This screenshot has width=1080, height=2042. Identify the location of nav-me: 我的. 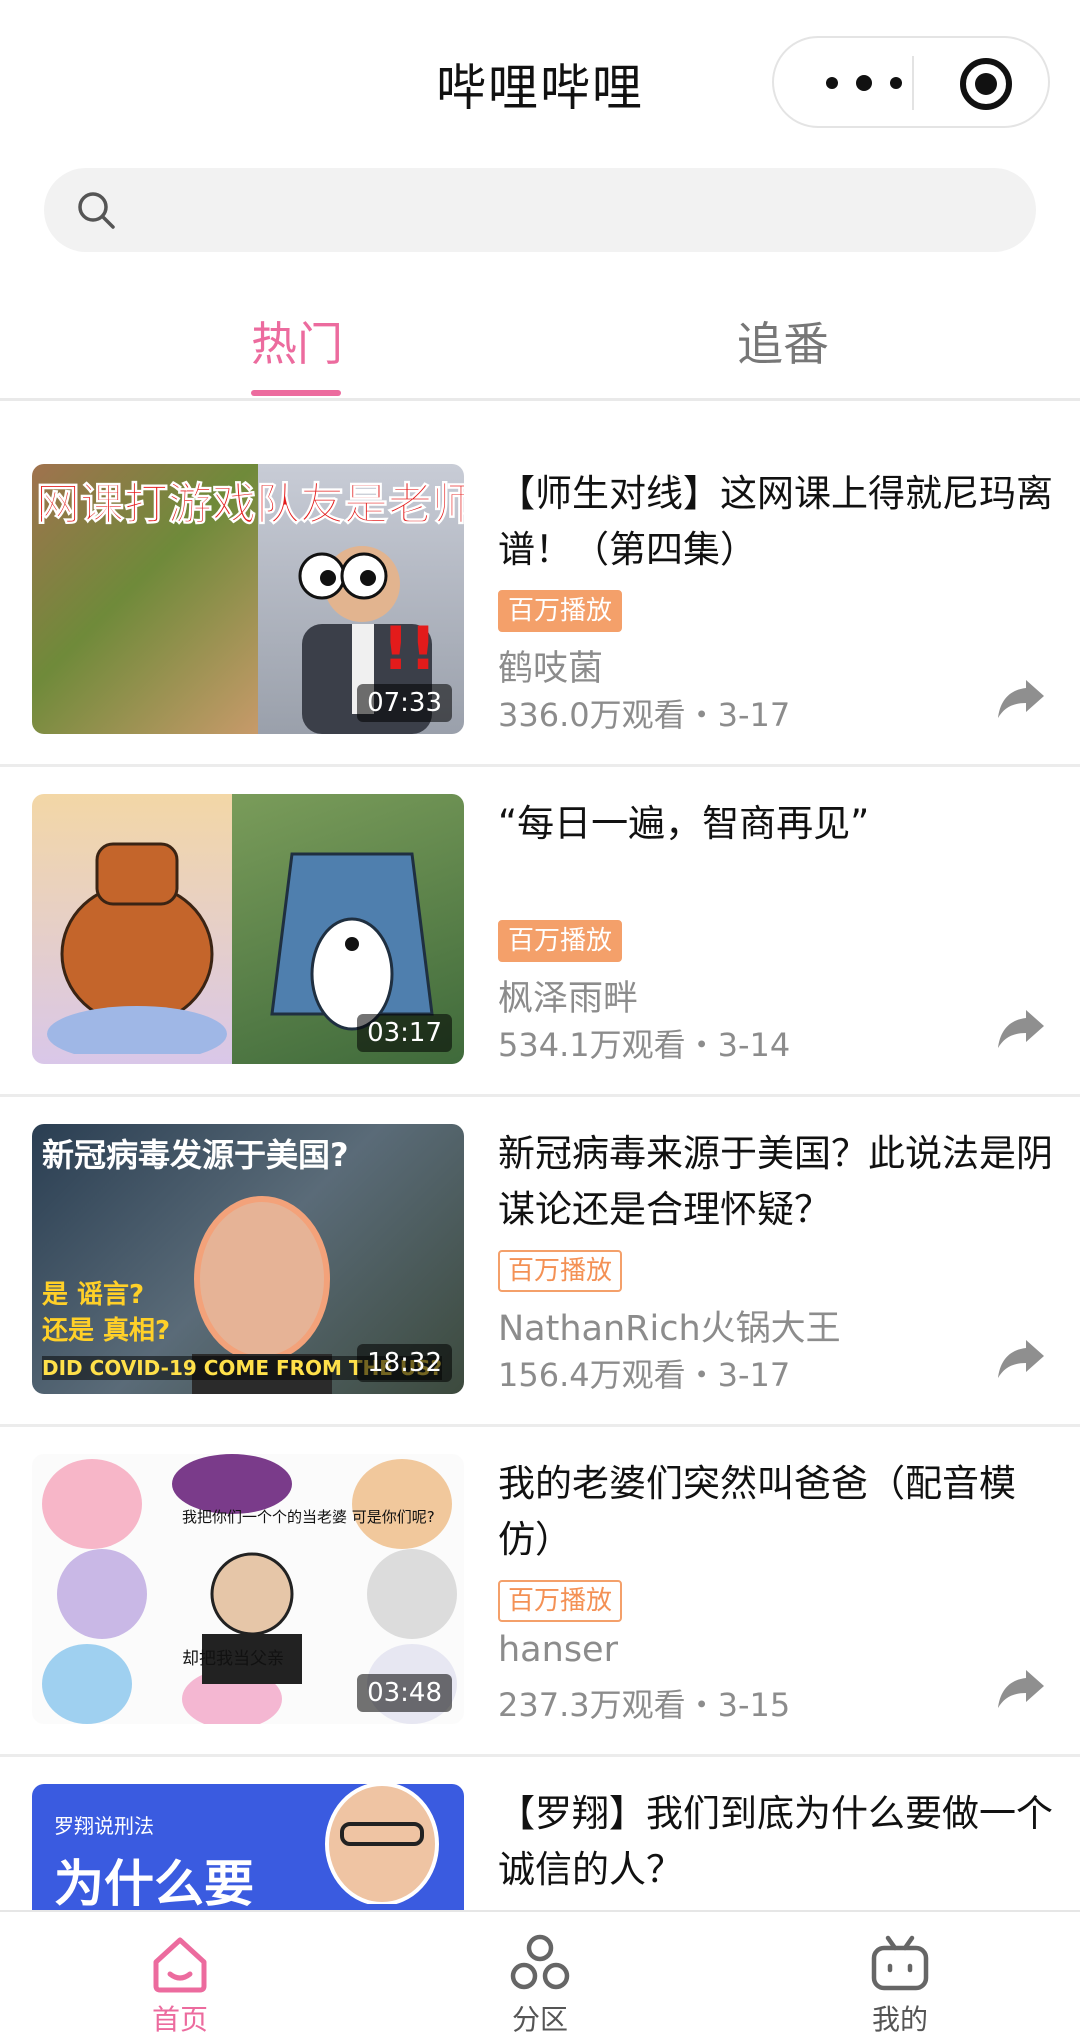
(900, 1977).